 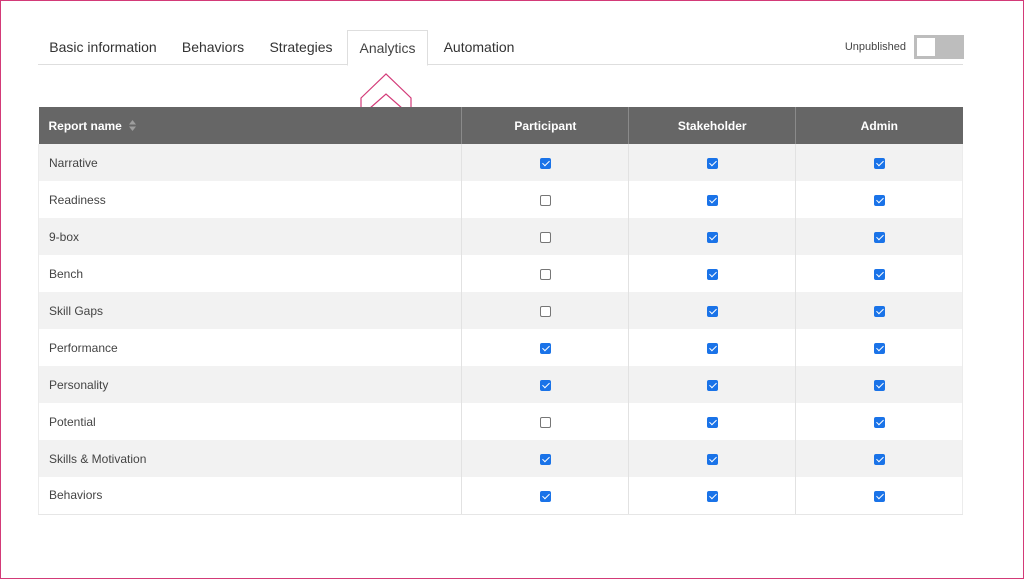 What do you see at coordinates (249, 496) in the screenshot?
I see `report-name-cell: Behaviors` at bounding box center [249, 496].